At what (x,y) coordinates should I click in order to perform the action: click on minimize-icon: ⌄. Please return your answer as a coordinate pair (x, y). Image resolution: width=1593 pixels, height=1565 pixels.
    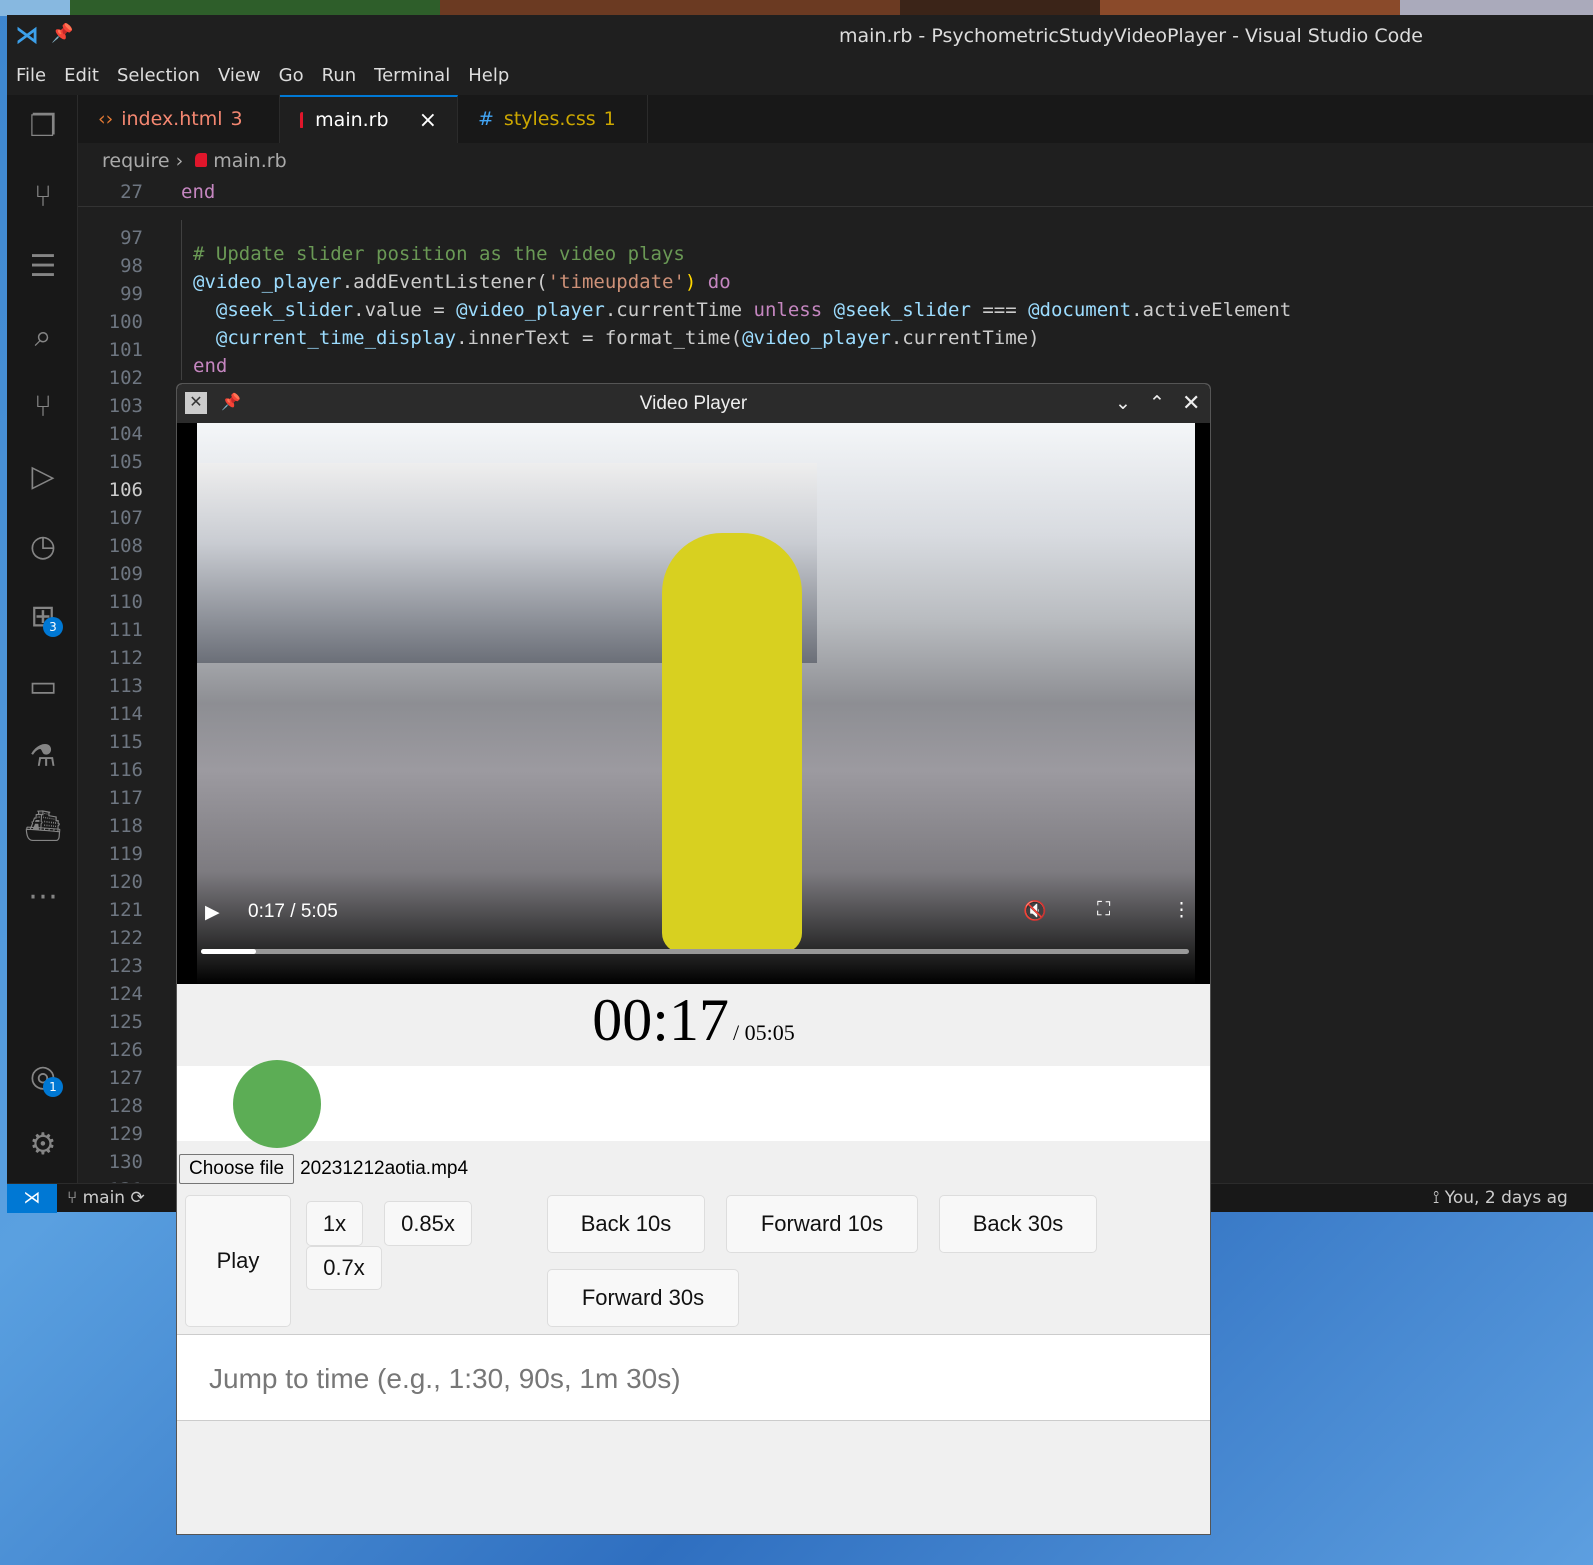
    Looking at the image, I should click on (1123, 403).